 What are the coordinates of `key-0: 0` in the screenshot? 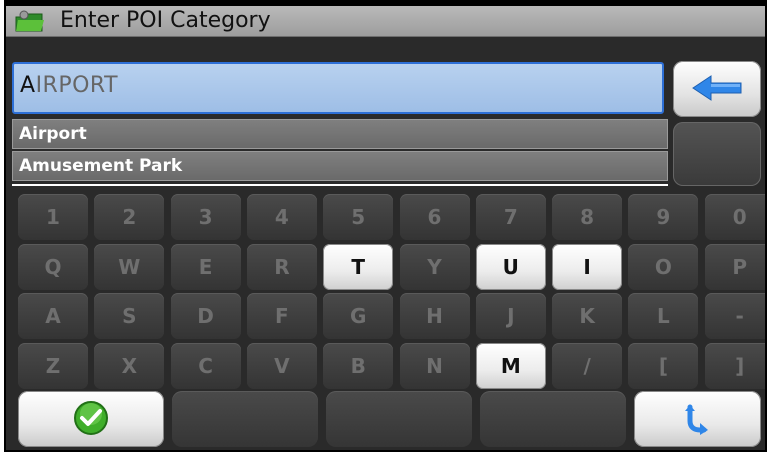 It's located at (734, 217).